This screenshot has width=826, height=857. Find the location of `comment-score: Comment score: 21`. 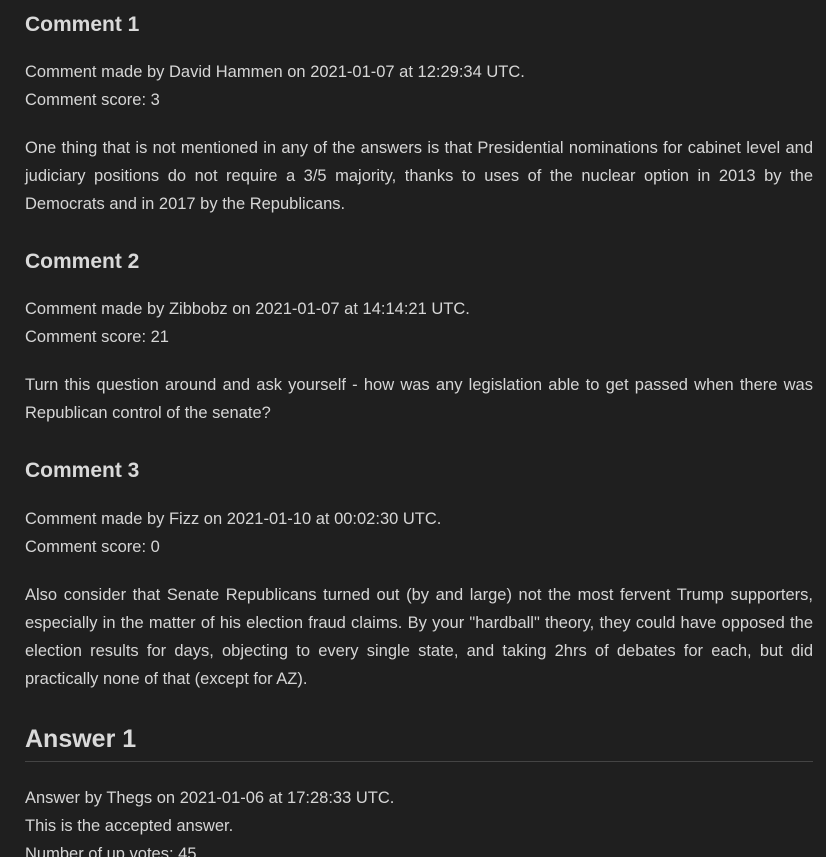

comment-score: Comment score: 21 is located at coordinates (97, 337).